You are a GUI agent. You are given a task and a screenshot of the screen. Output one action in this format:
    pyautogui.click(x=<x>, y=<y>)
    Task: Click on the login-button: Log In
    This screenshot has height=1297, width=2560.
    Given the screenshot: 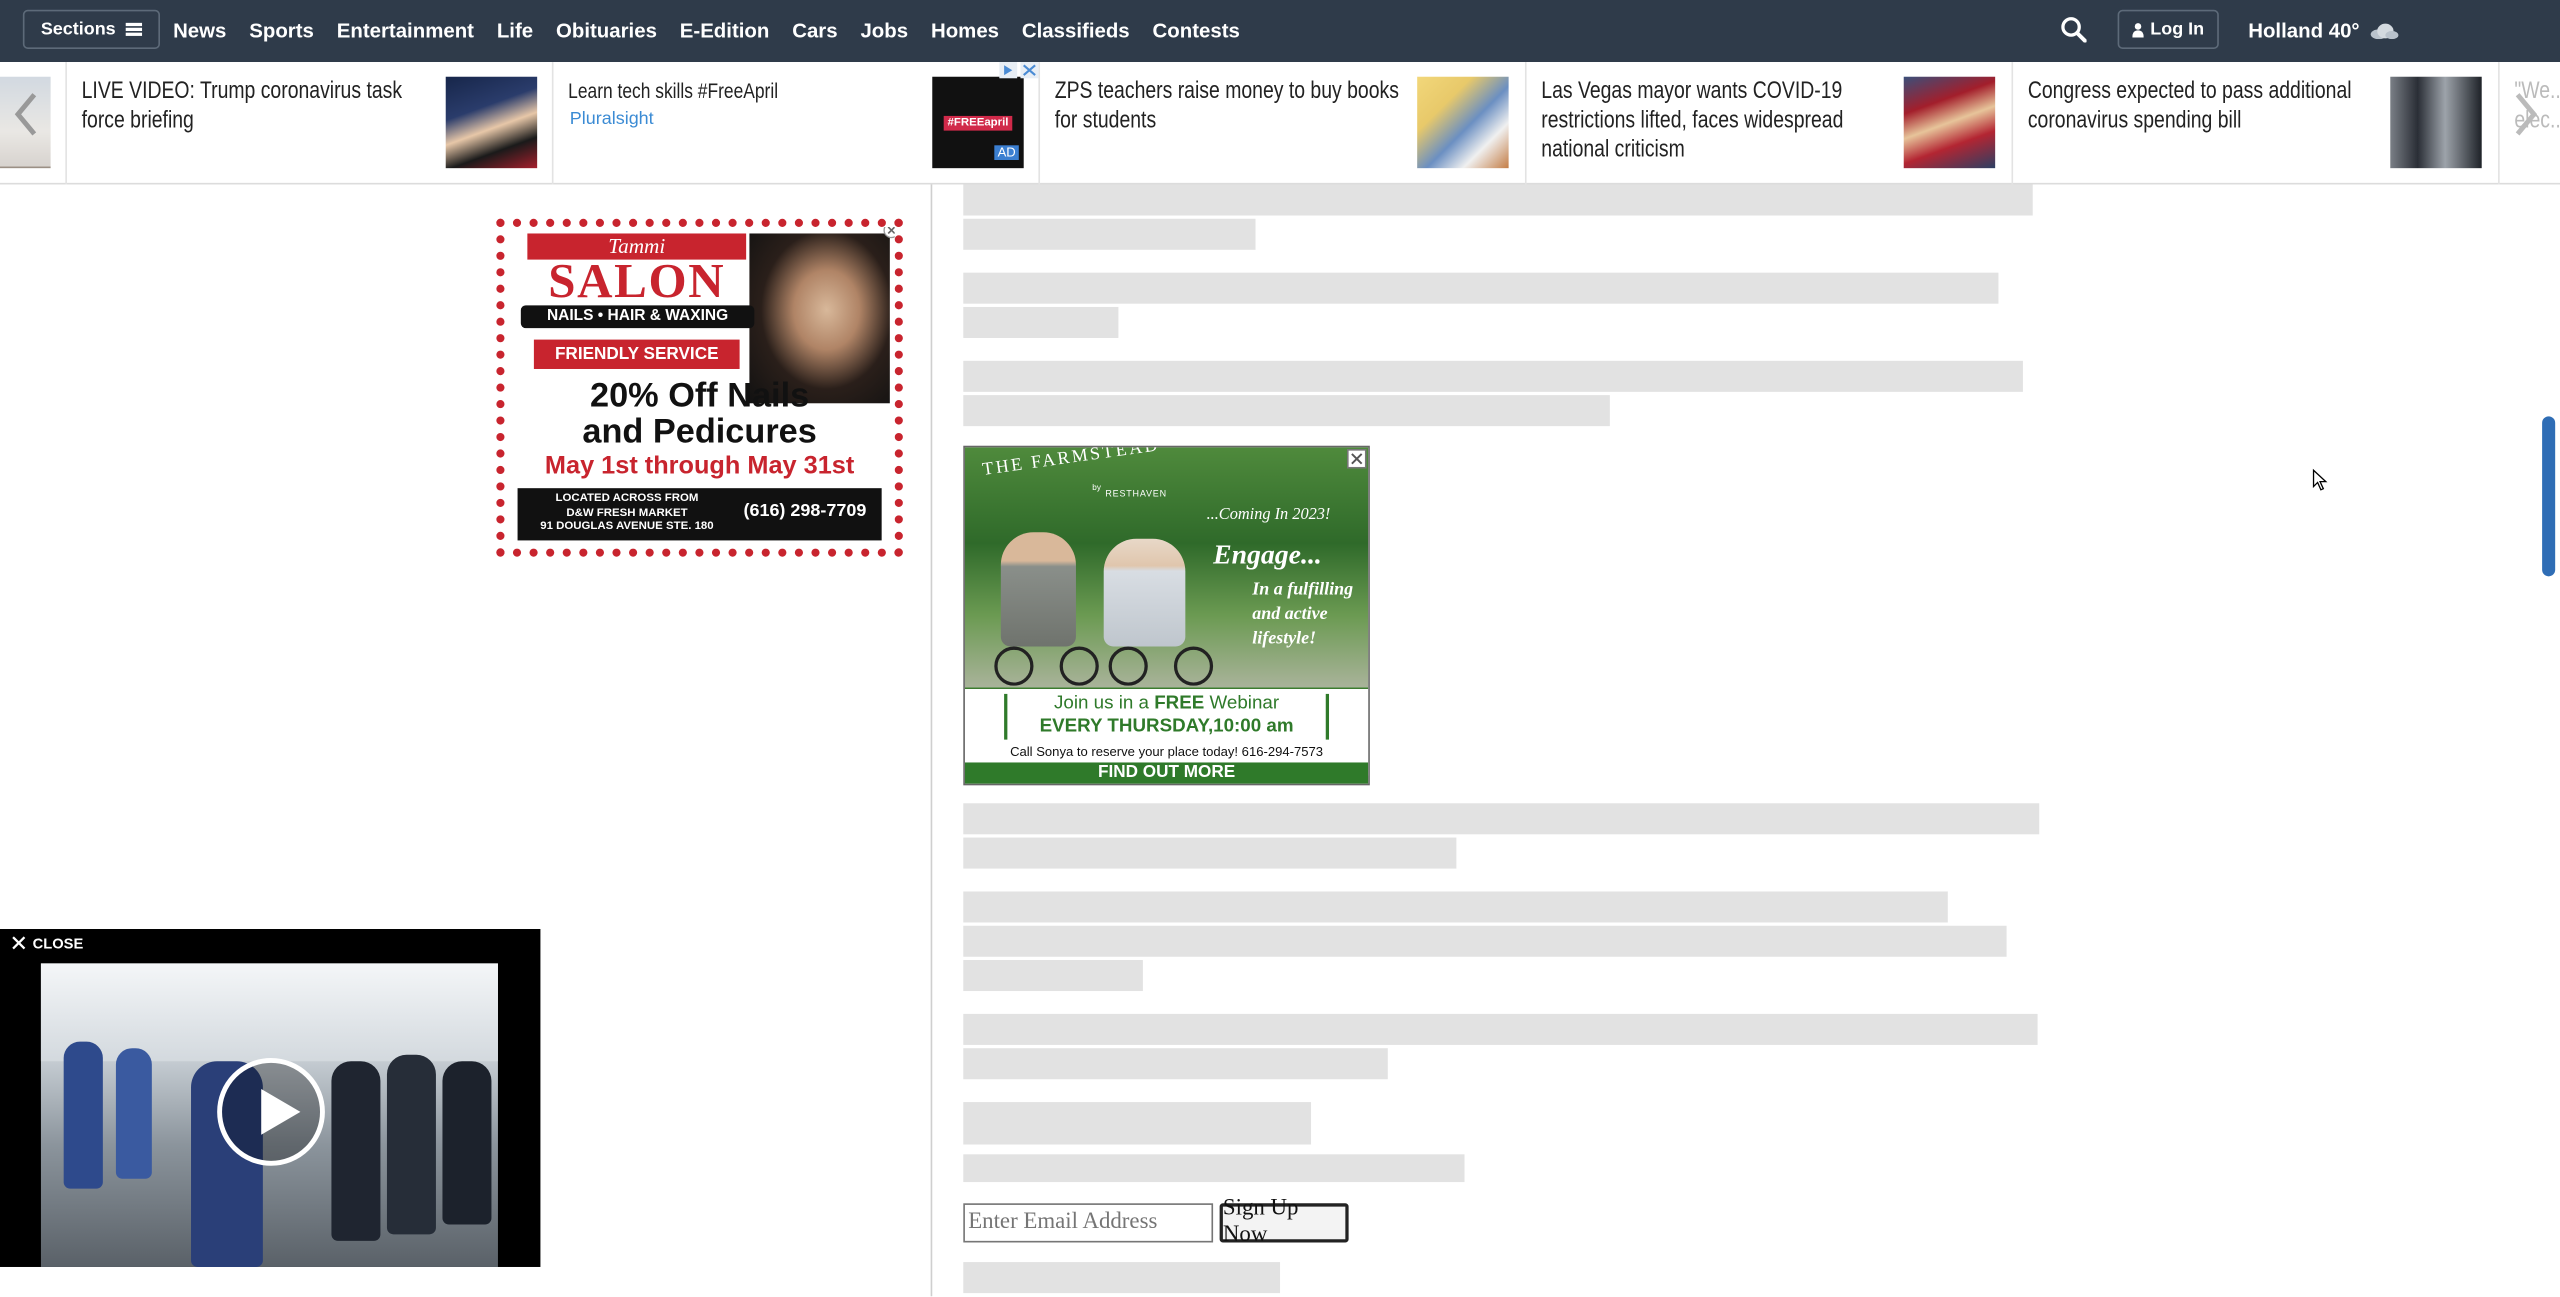 What is the action you would take?
    pyautogui.click(x=2168, y=29)
    